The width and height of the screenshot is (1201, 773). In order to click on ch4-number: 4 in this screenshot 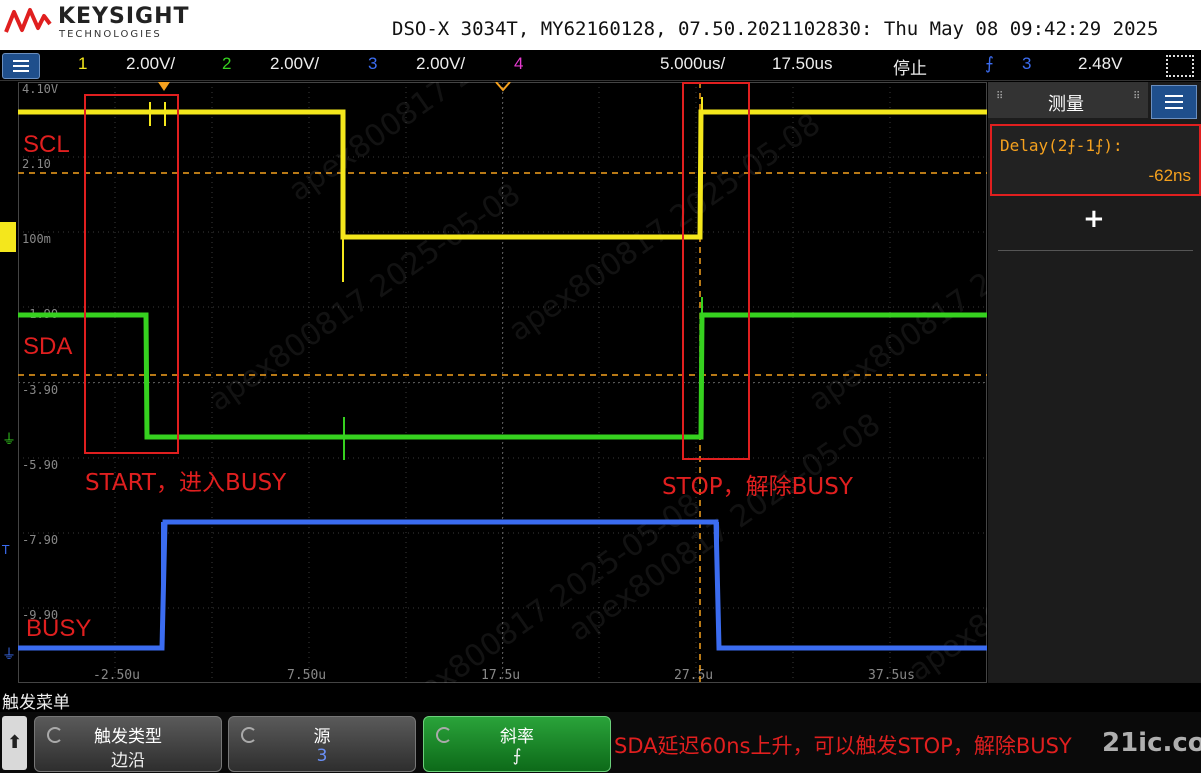, I will do `click(518, 64)`.